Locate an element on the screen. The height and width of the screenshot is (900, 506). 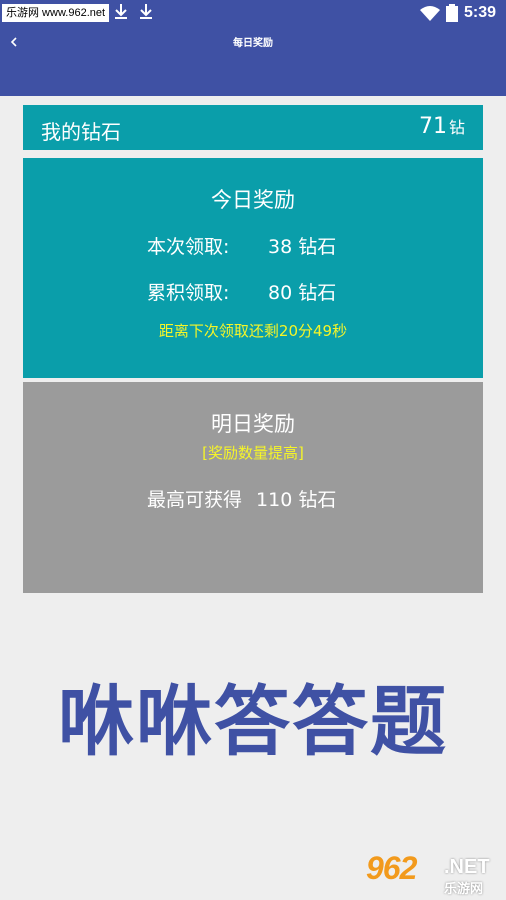
total-claim-row: 累积领取: 80 钻石 is located at coordinates (241, 291).